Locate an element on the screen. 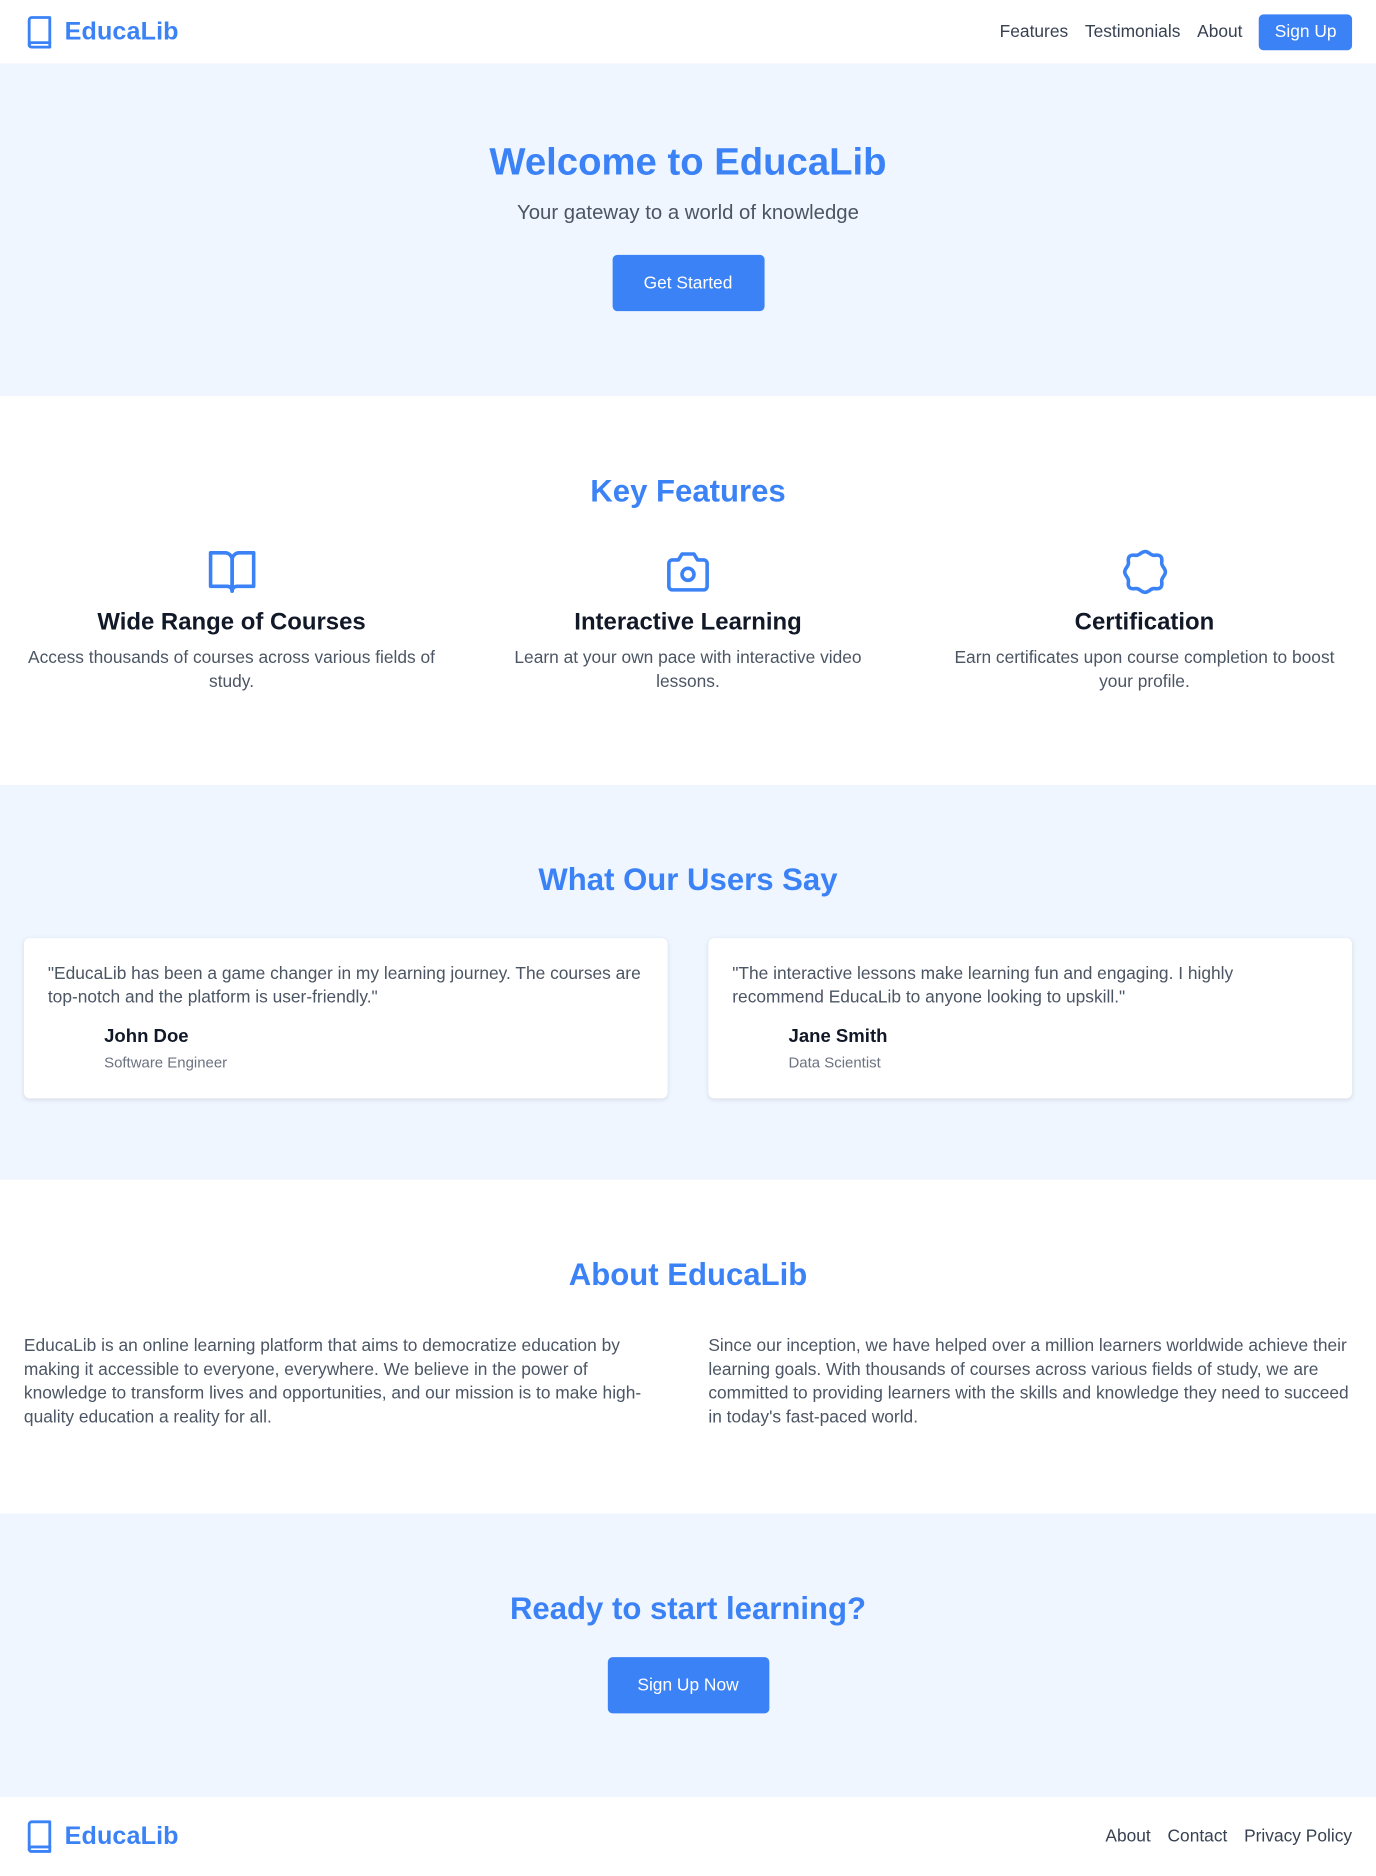 The width and height of the screenshot is (1376, 1876). footer-link-about: About is located at coordinates (1127, 1836).